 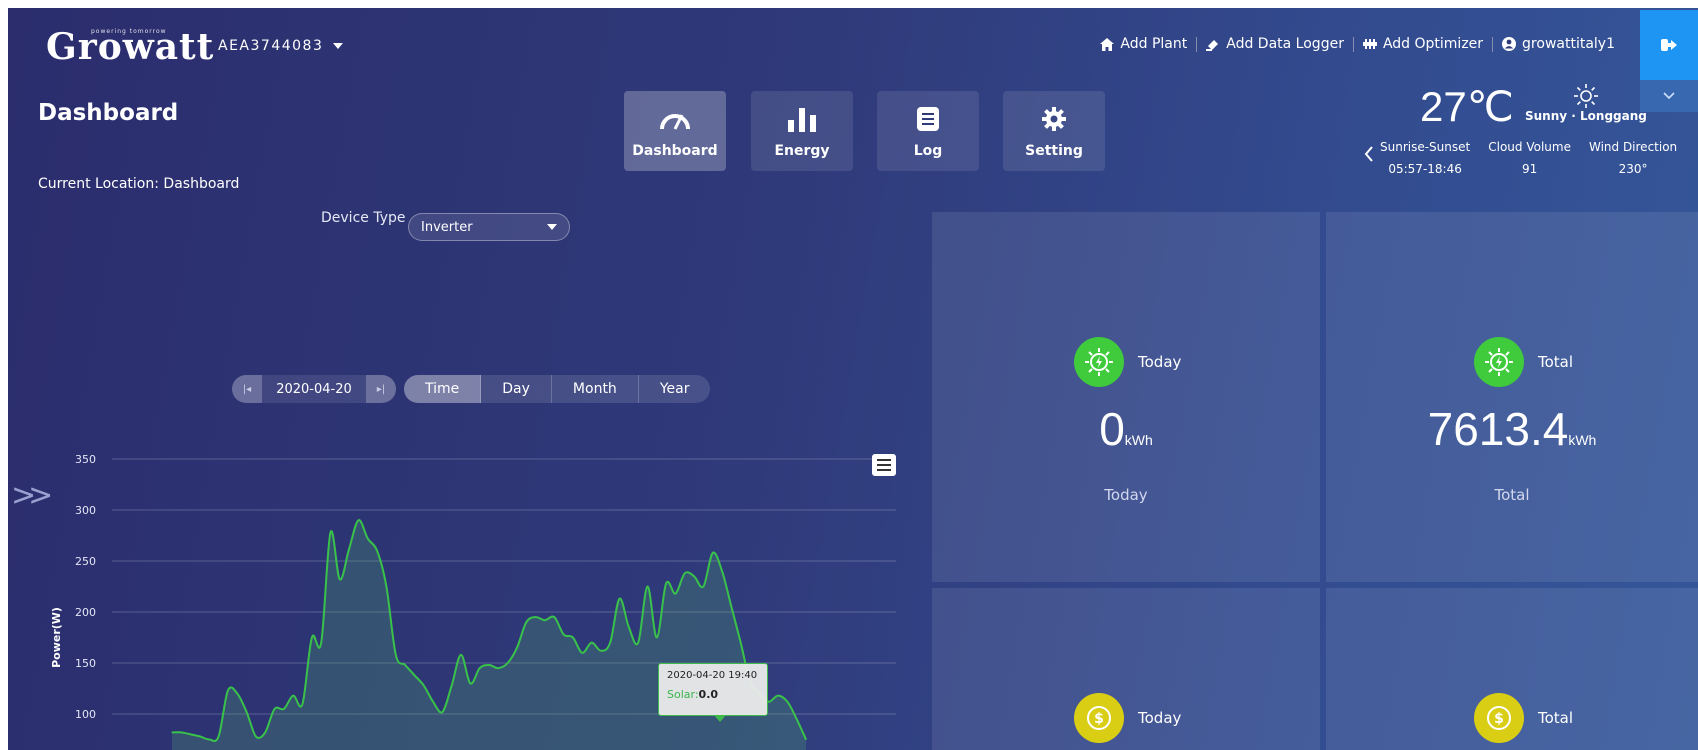 I want to click on card-heading: Today, so click(x=1160, y=718).